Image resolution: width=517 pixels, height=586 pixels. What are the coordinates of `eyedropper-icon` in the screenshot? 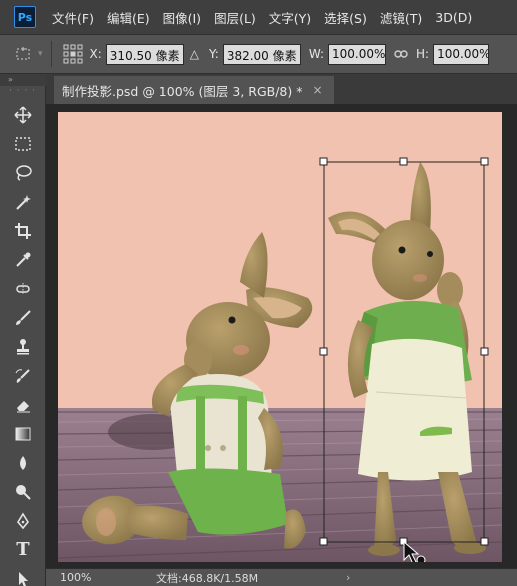 It's located at (23, 259).